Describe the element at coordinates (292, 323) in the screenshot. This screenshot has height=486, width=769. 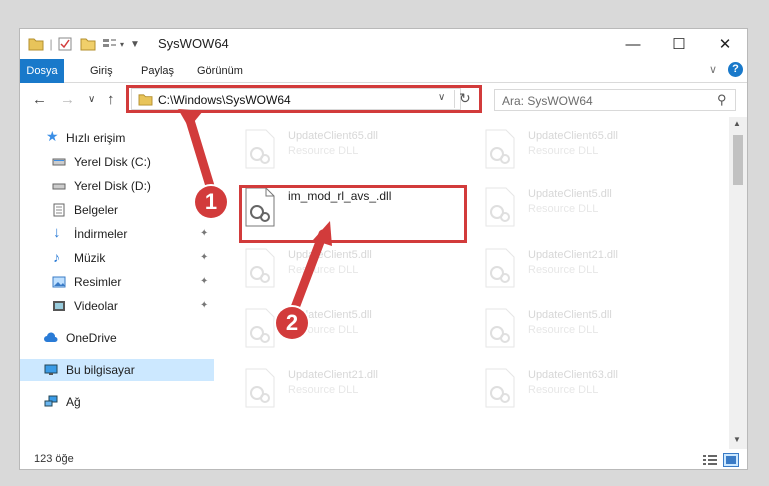
I see `callout-2: 2` at that location.